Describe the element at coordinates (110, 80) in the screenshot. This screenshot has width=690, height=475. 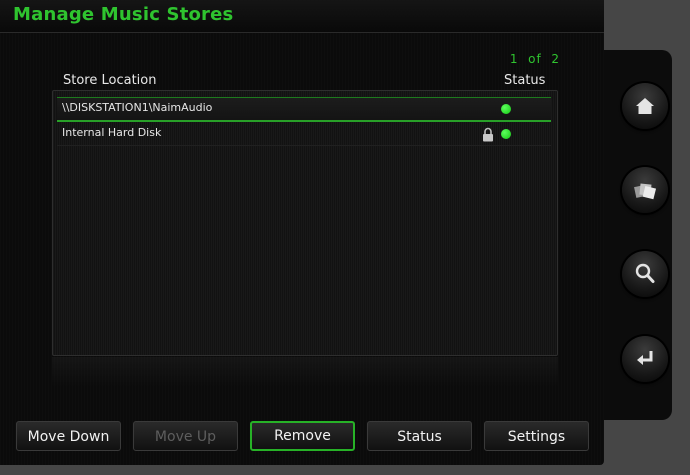
I see `column-header-store-location: Store Location` at that location.